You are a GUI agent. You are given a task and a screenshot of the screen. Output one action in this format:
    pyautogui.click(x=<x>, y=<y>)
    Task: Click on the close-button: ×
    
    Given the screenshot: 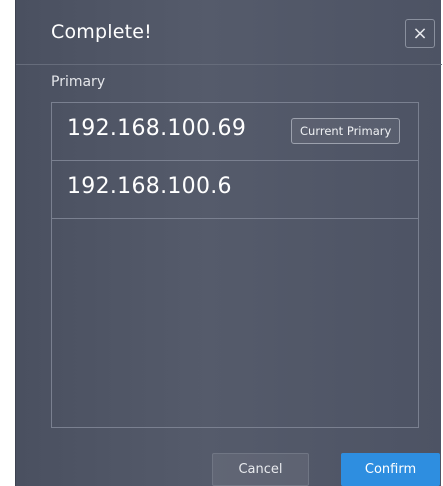 What is the action you would take?
    pyautogui.click(x=420, y=33)
    